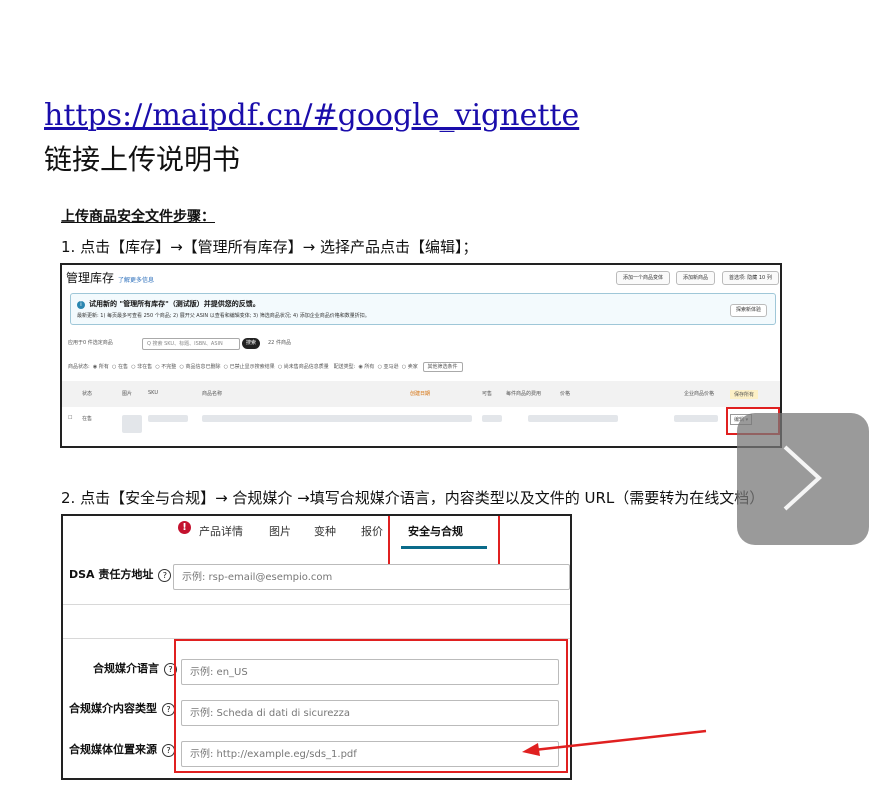  Describe the element at coordinates (337, 418) in the screenshot. I see `blurred-title` at that location.